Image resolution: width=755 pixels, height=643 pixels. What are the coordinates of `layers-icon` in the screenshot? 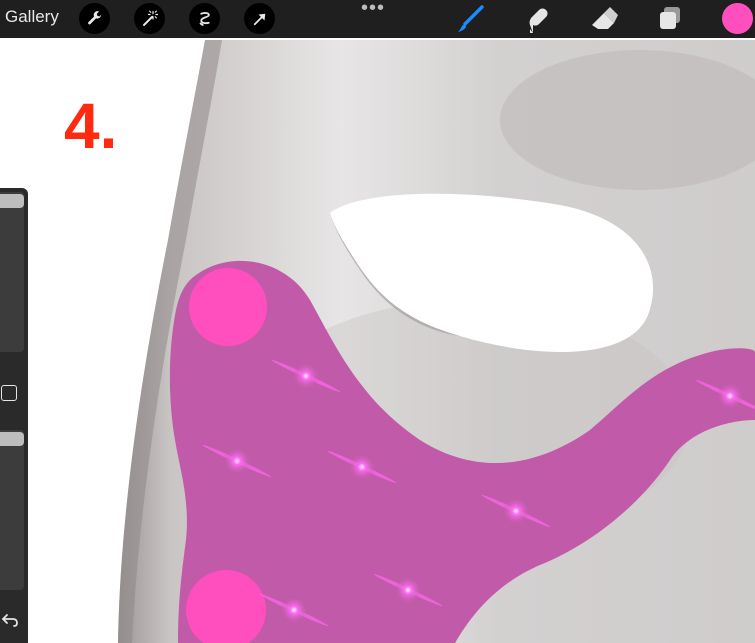 It's located at (670, 18).